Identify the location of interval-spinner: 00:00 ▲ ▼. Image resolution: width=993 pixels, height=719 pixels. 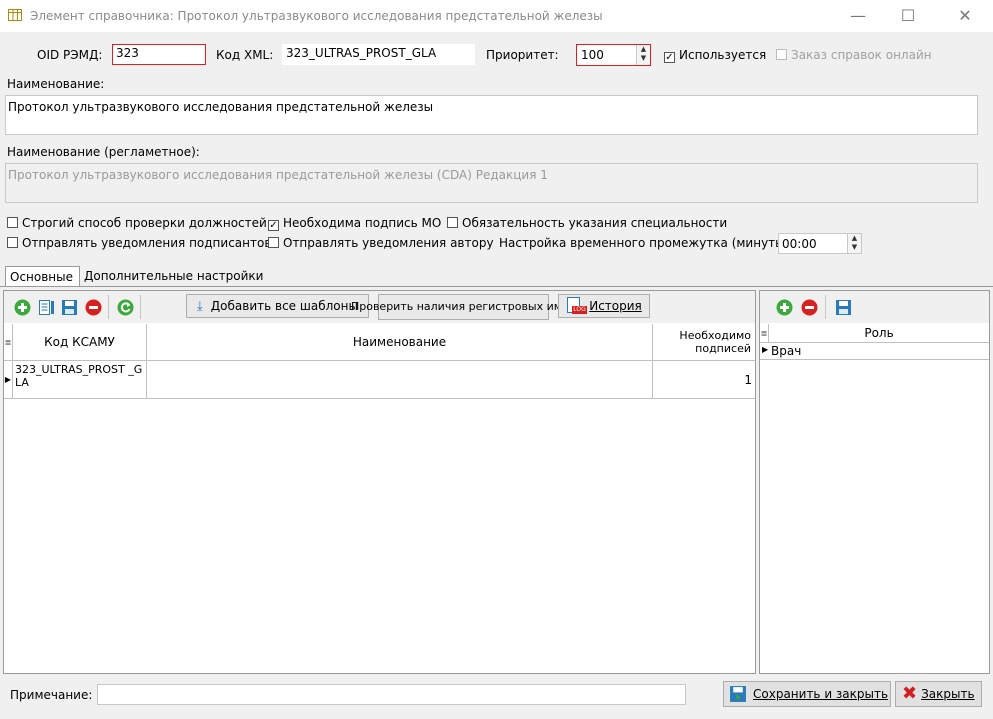
(820, 243).